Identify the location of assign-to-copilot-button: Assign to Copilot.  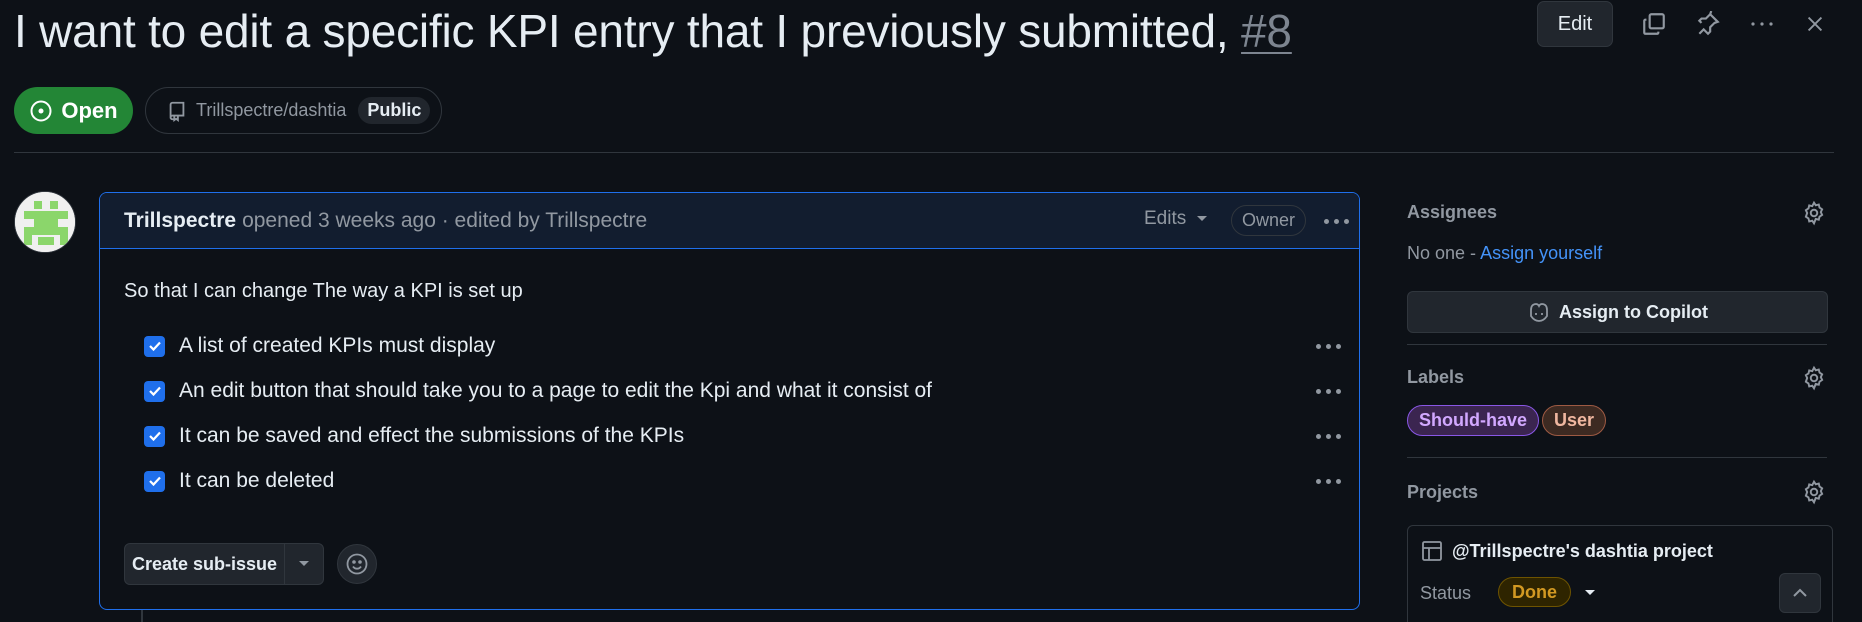
(1617, 312).